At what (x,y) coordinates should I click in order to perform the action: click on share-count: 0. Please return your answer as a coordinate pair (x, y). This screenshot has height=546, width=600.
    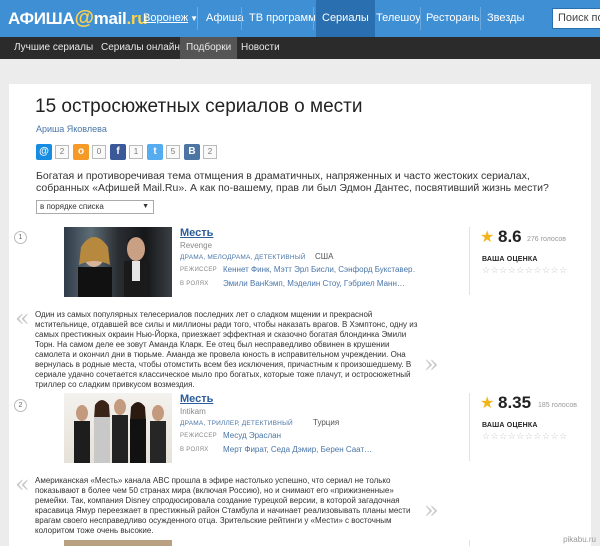
    Looking at the image, I should click on (99, 152).